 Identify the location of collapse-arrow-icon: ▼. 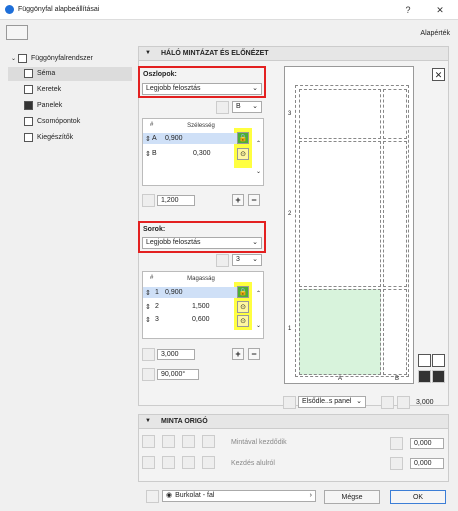
(148, 53).